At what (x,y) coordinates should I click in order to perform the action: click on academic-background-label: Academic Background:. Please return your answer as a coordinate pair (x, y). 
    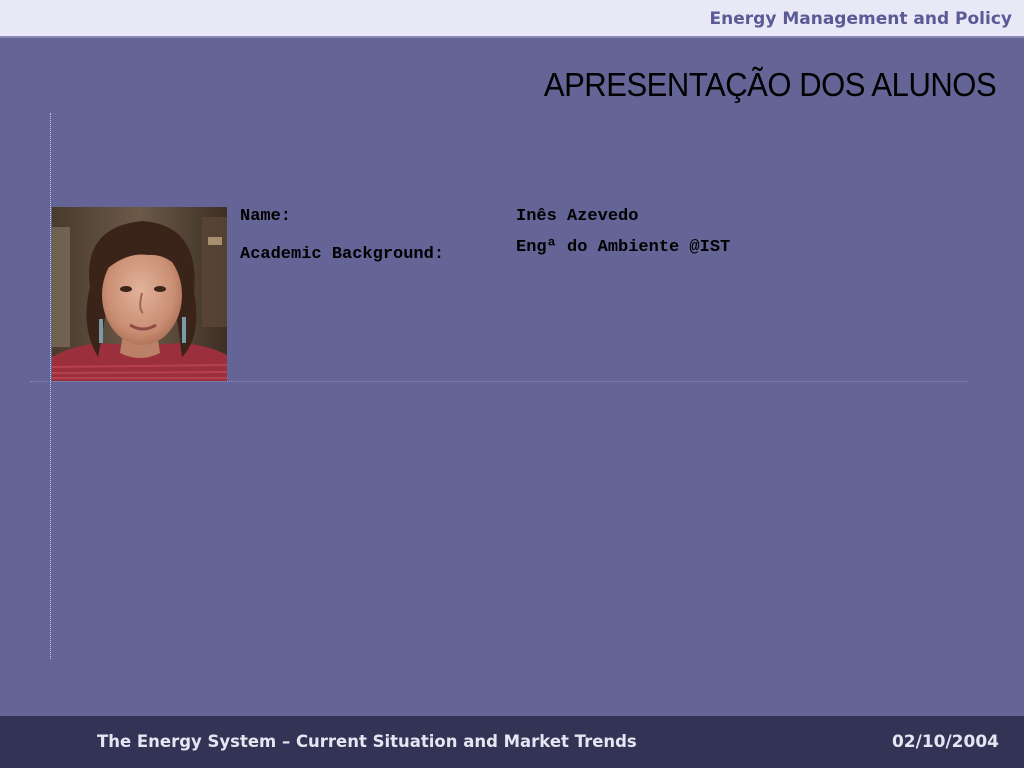
    Looking at the image, I should click on (342, 254).